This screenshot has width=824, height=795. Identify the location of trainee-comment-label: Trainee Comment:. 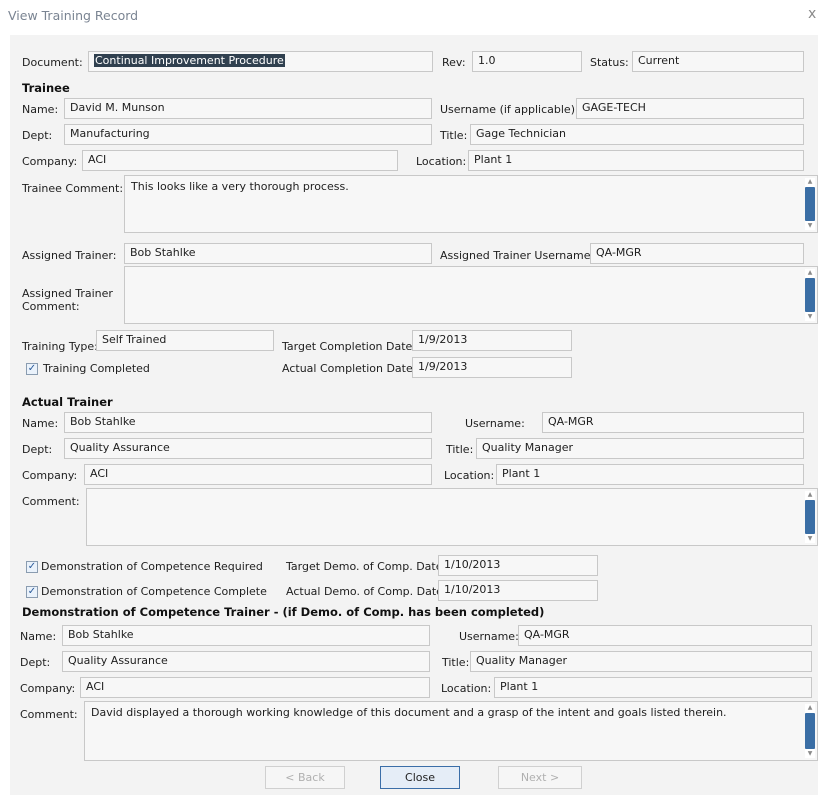
(73, 188).